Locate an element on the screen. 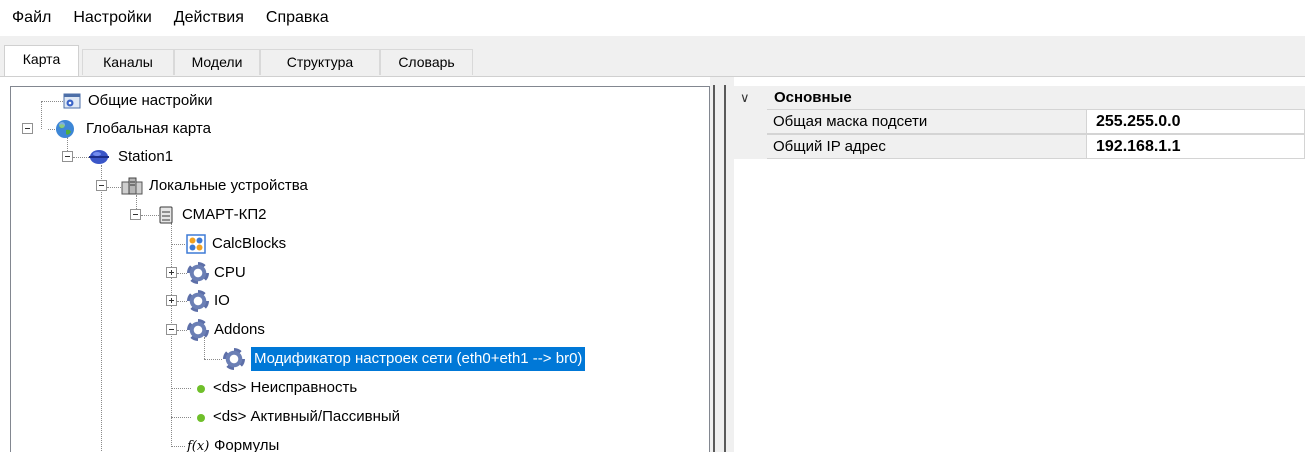 The height and width of the screenshot is (452, 1305). property-value: 255.255.0.0 is located at coordinates (1196, 121).